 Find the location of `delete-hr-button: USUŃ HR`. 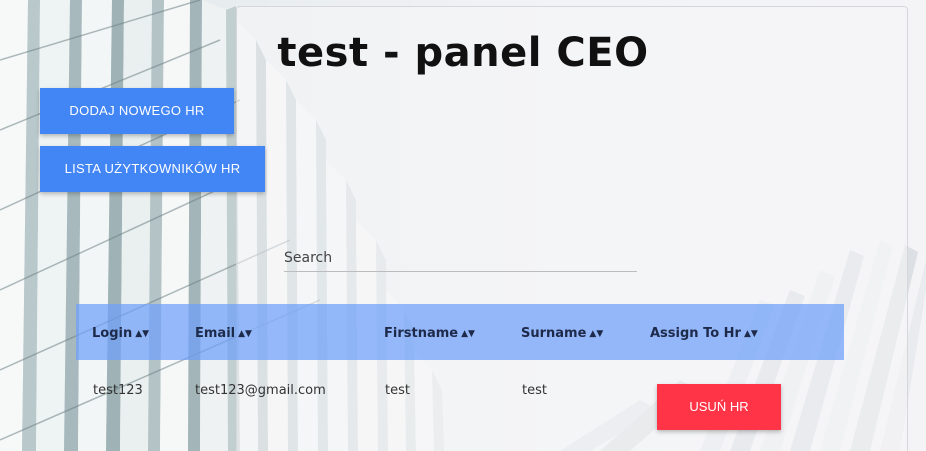

delete-hr-button: USUŃ HR is located at coordinates (719, 407).